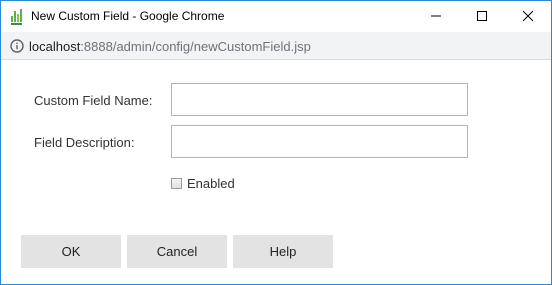 This screenshot has width=552, height=285. I want to click on close-button, so click(528, 16).